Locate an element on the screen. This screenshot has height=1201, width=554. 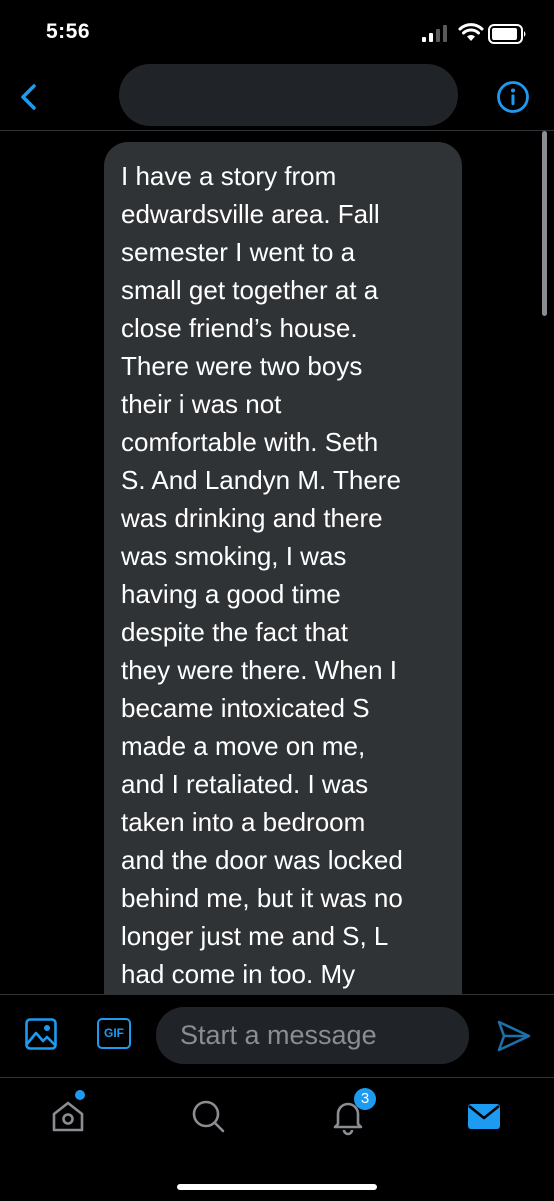
send-icon is located at coordinates (514, 1036).